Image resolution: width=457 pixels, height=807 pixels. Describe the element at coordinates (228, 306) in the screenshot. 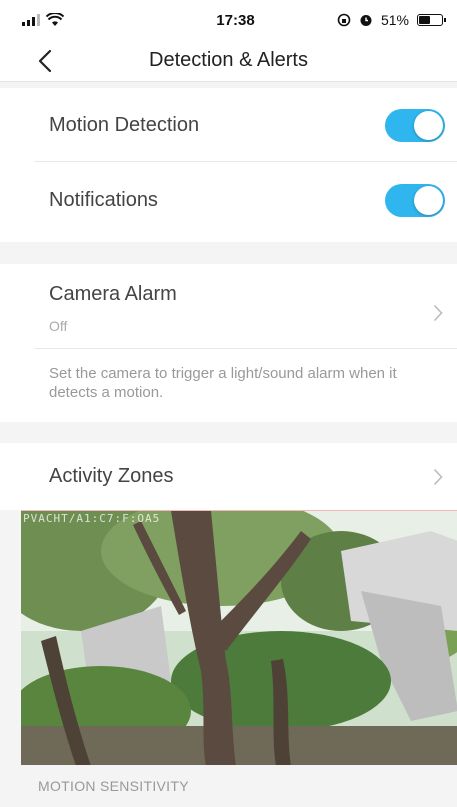

I see `camera-alarm-row: Camera Alarm Off` at that location.